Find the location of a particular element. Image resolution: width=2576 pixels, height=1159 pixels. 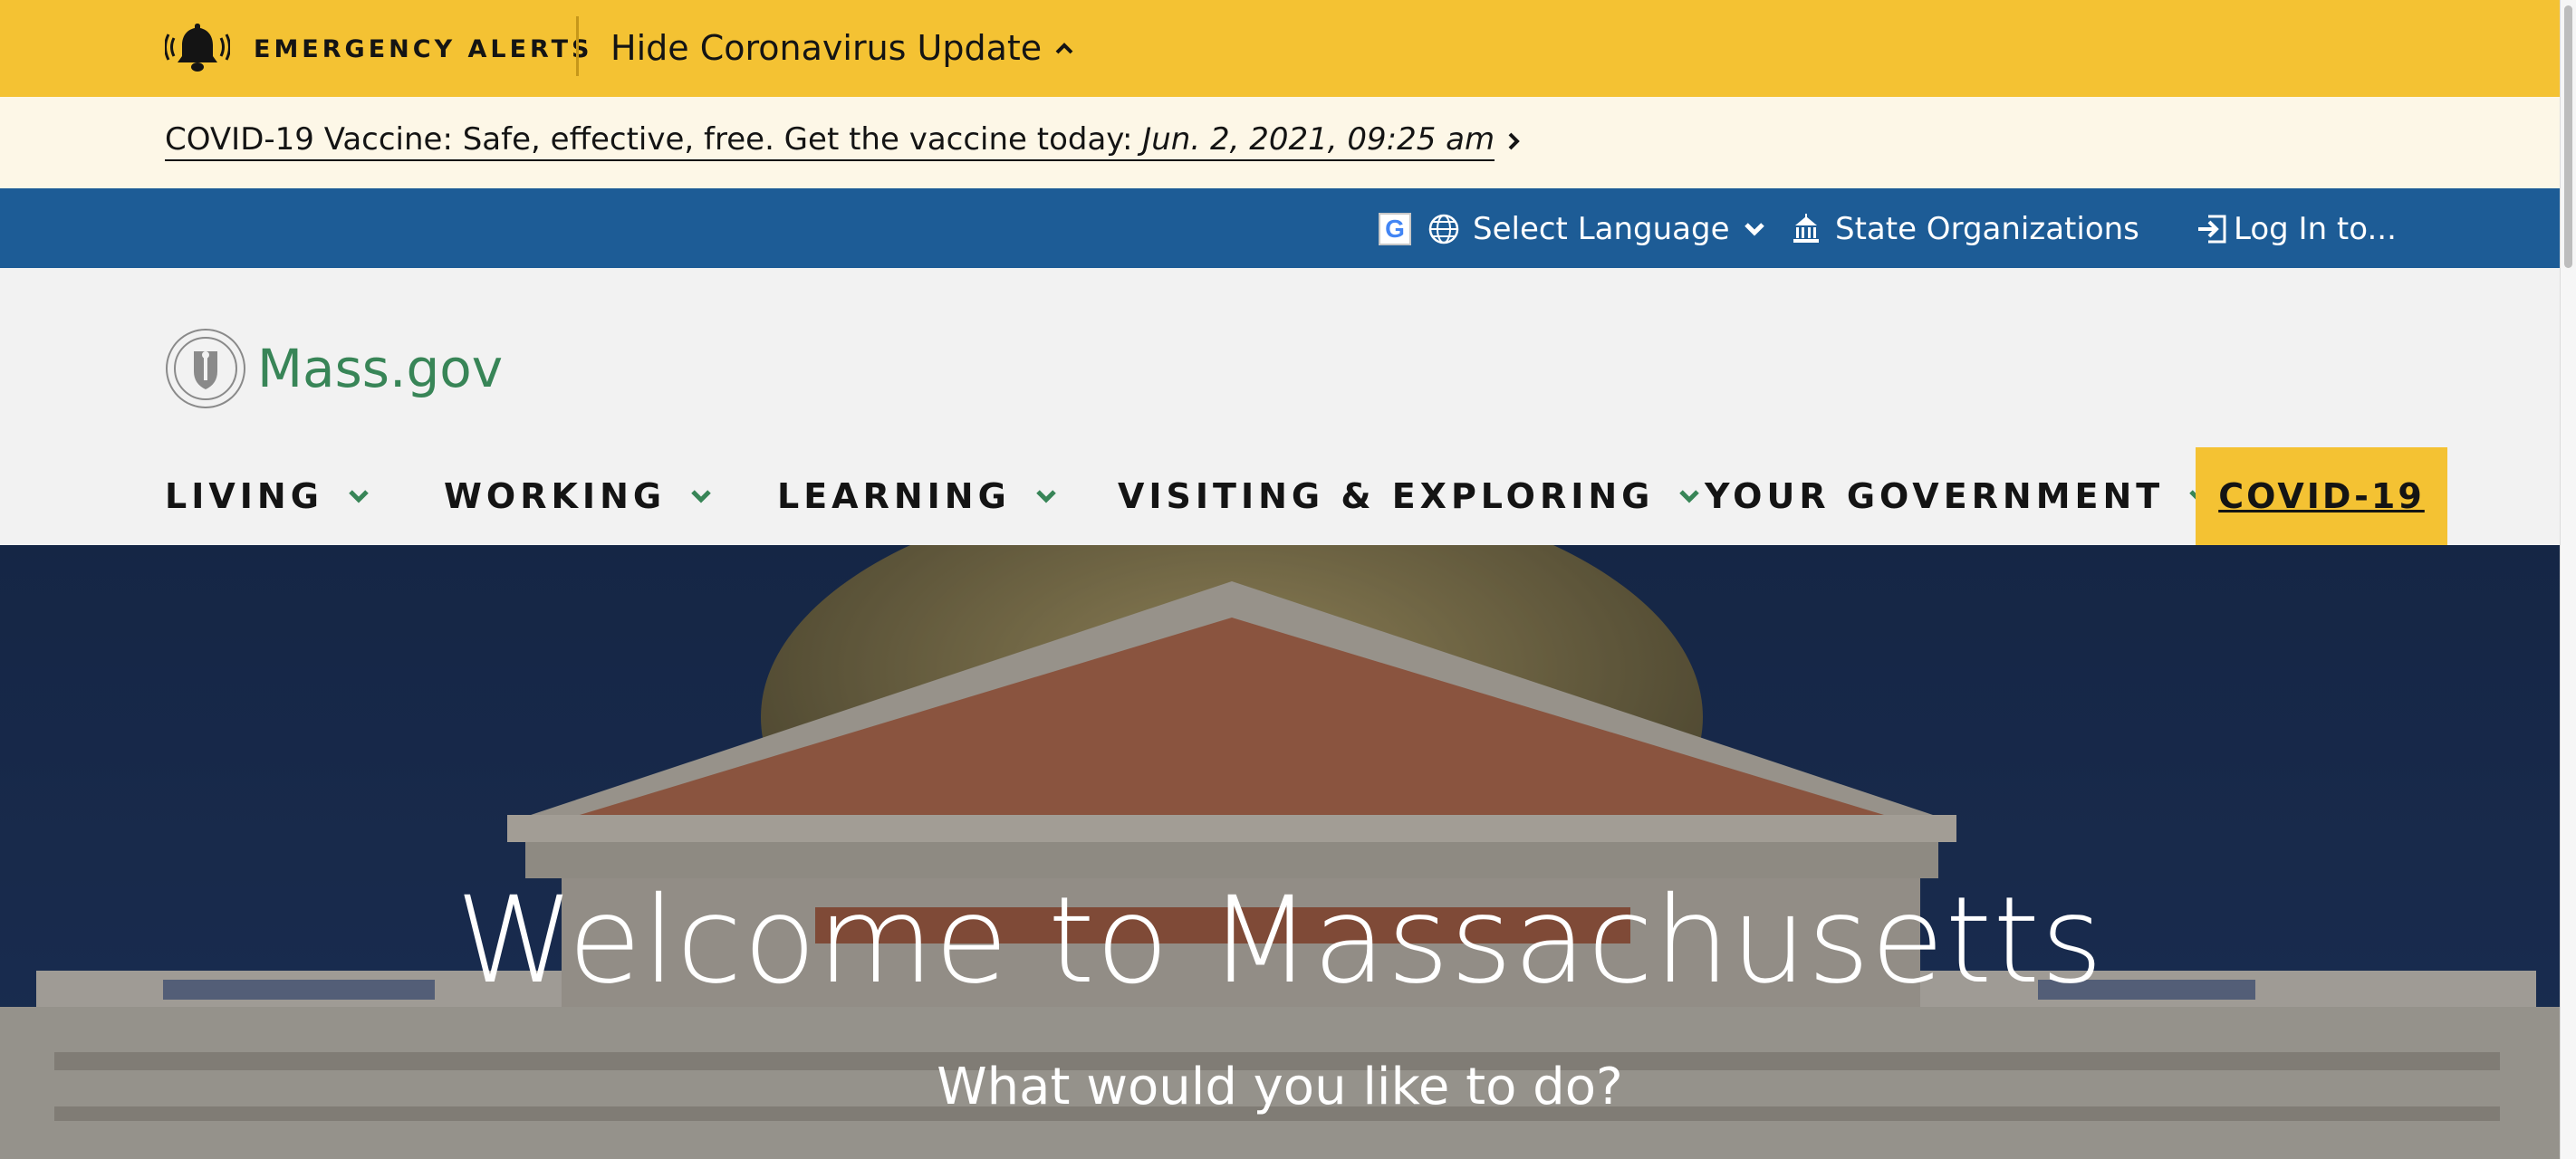

vaccine-notice-date: Jun. 2, 2021, 09:25 am is located at coordinates (1318, 139).